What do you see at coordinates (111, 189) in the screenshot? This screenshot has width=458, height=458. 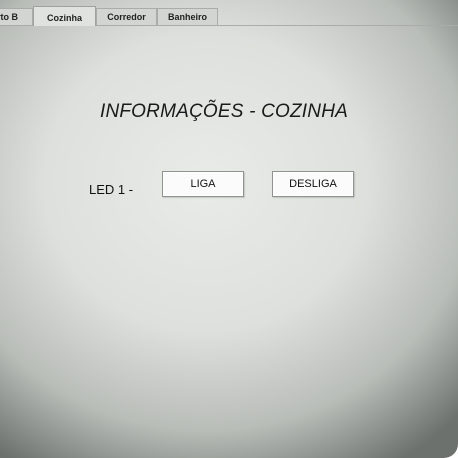 I see `led-1-label: LED 1 -` at bounding box center [111, 189].